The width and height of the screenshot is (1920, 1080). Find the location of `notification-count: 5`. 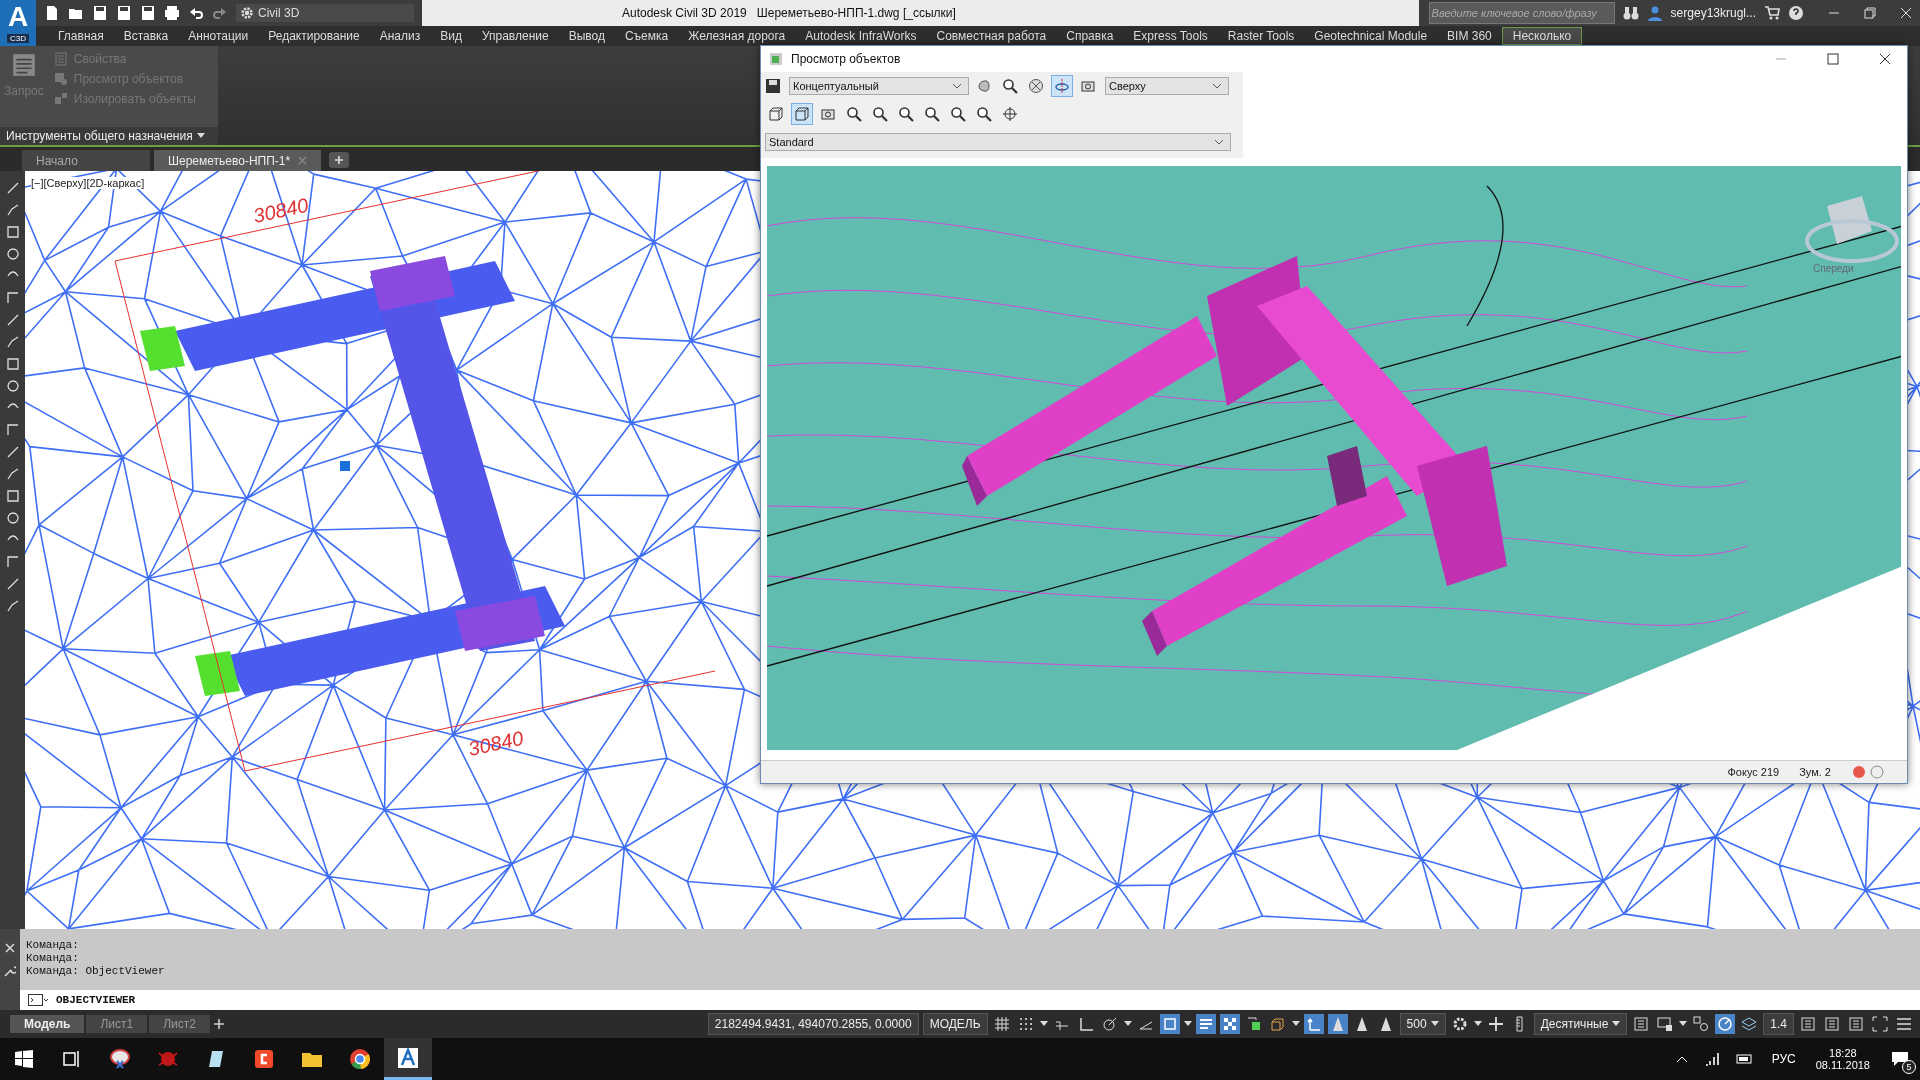

notification-count: 5 is located at coordinates (1909, 1067).